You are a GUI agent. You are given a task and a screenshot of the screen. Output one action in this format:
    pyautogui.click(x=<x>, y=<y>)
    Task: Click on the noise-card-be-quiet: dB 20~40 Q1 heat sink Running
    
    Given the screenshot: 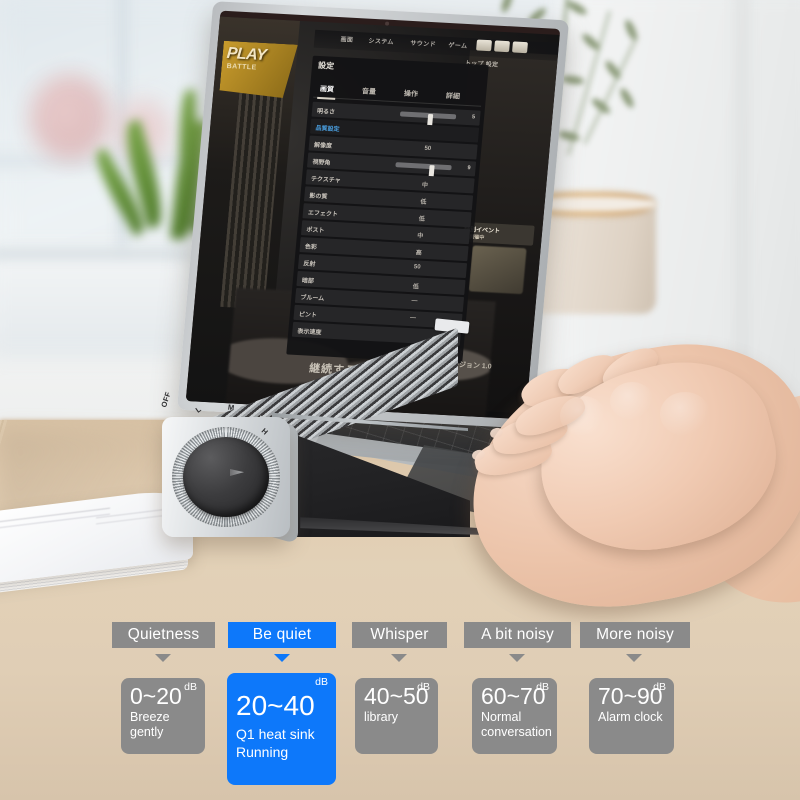 What is the action you would take?
    pyautogui.click(x=281, y=729)
    